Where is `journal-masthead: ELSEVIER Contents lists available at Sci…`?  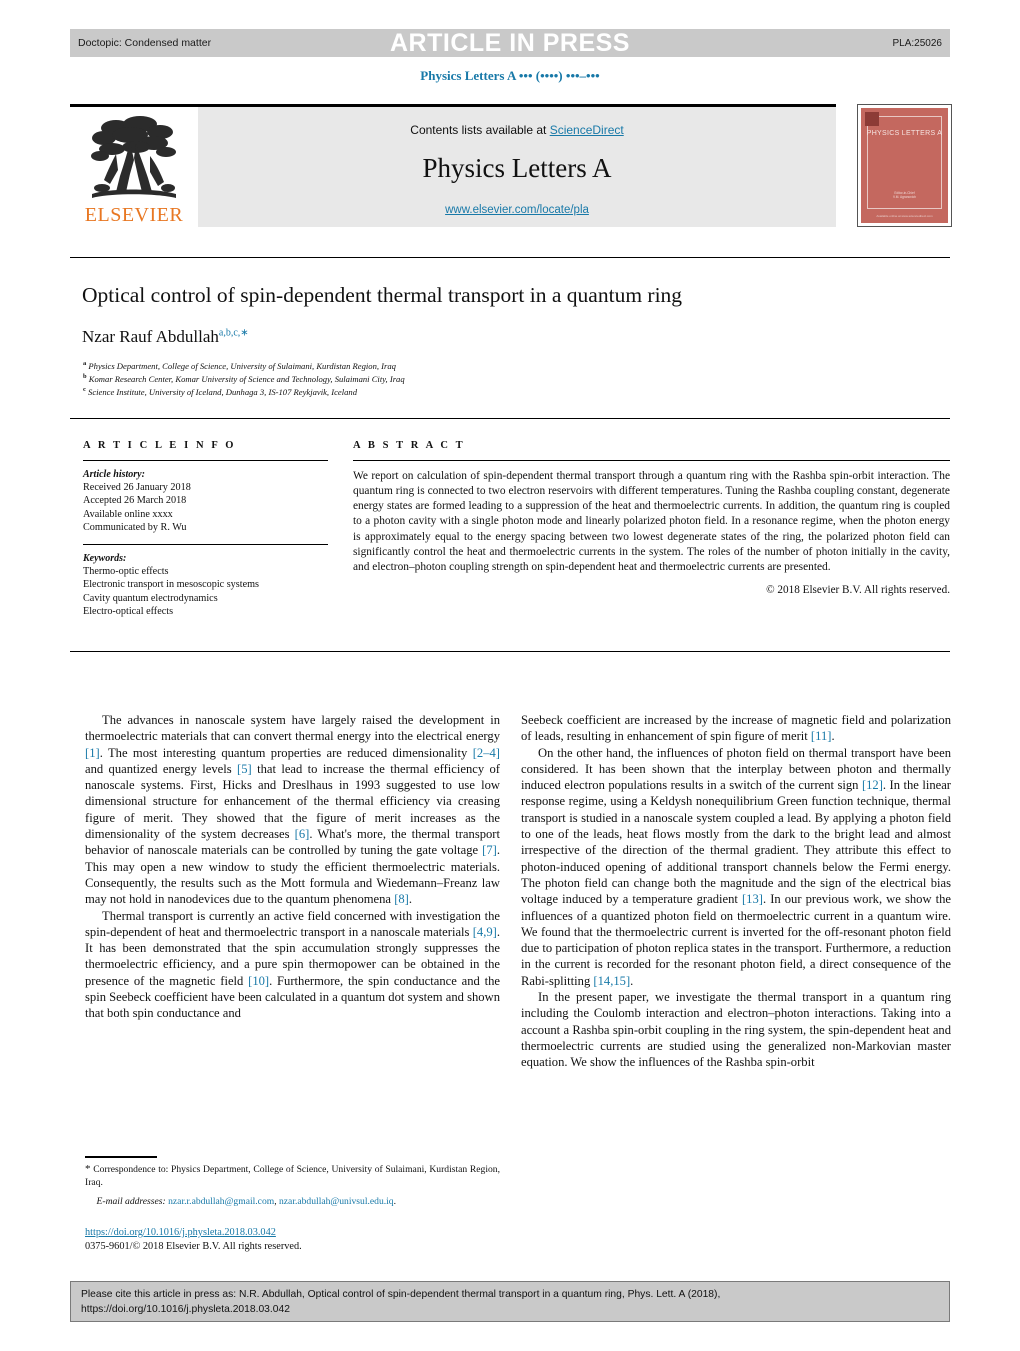 journal-masthead: ELSEVIER Contents lists available at Sci… is located at coordinates (453, 167).